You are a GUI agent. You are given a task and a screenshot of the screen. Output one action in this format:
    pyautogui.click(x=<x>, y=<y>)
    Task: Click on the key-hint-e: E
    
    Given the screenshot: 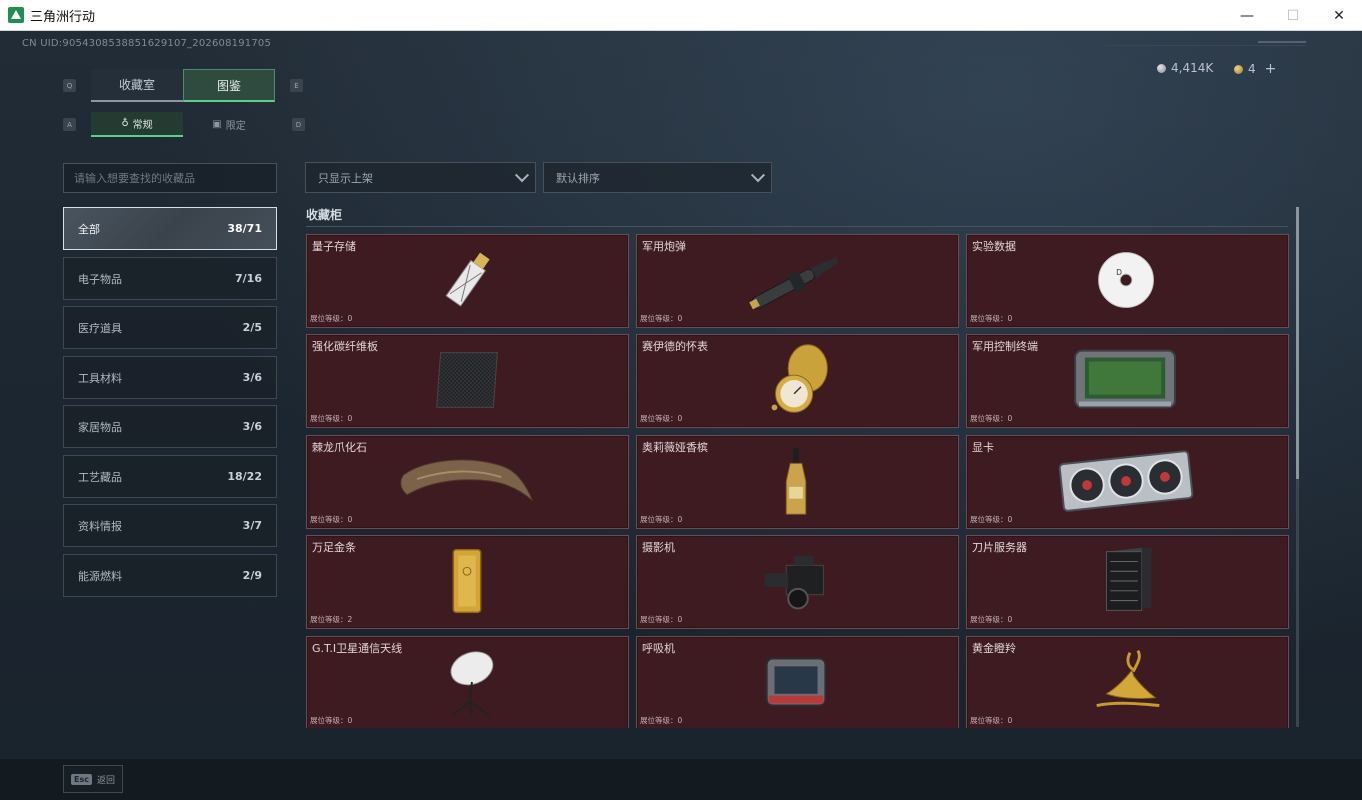 What is the action you would take?
    pyautogui.click(x=296, y=85)
    